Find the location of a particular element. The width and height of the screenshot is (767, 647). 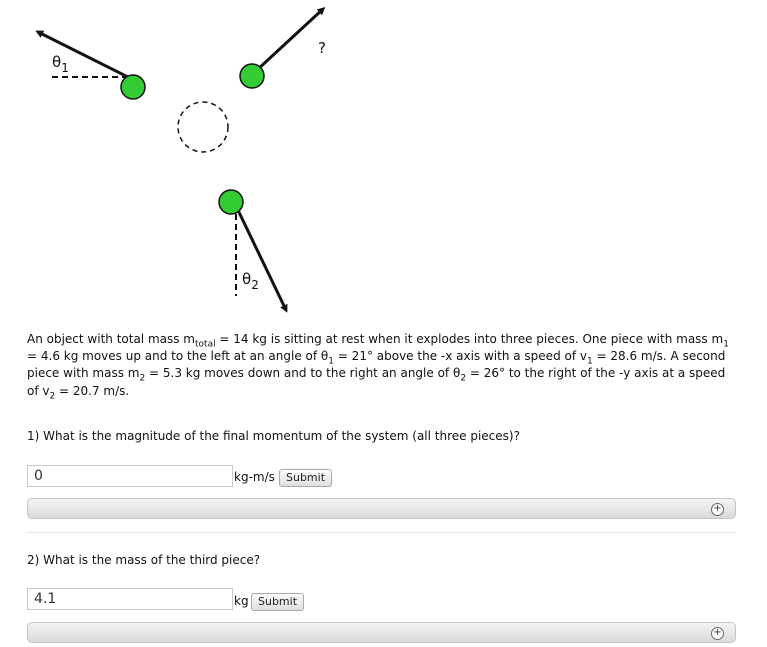

question-divider is located at coordinates (381, 532).